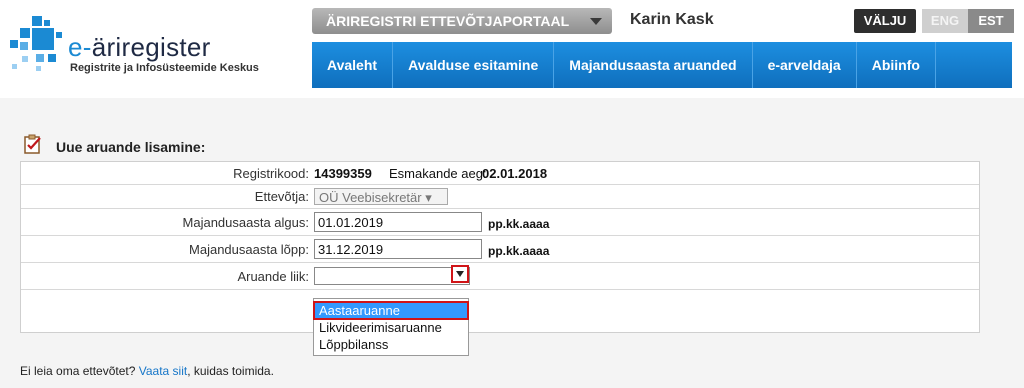  What do you see at coordinates (653, 65) in the screenshot?
I see `nav-item-majandusaasta-aruanded: Majandusaasta aruanded` at bounding box center [653, 65].